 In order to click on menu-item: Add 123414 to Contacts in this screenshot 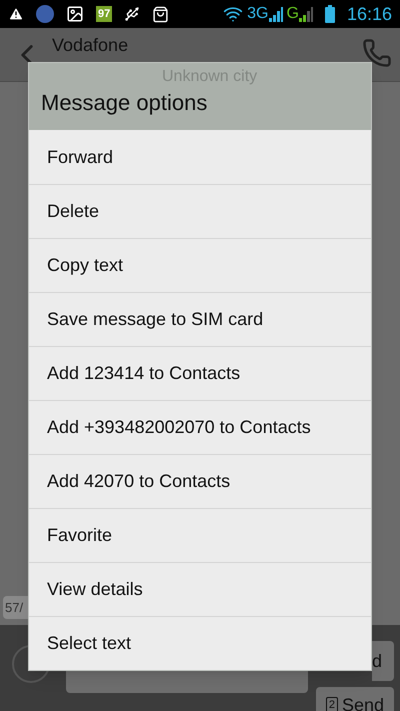, I will do `click(200, 373)`.